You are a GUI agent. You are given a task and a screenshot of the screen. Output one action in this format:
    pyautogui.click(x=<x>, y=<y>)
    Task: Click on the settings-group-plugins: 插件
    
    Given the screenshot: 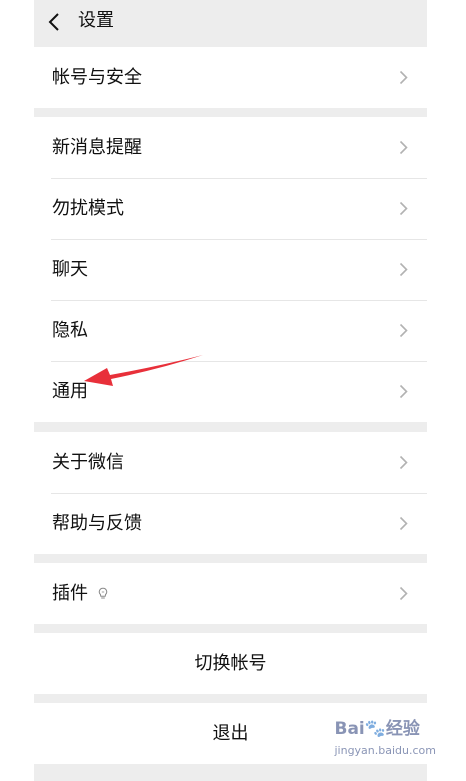 What is the action you would take?
    pyautogui.click(x=230, y=593)
    